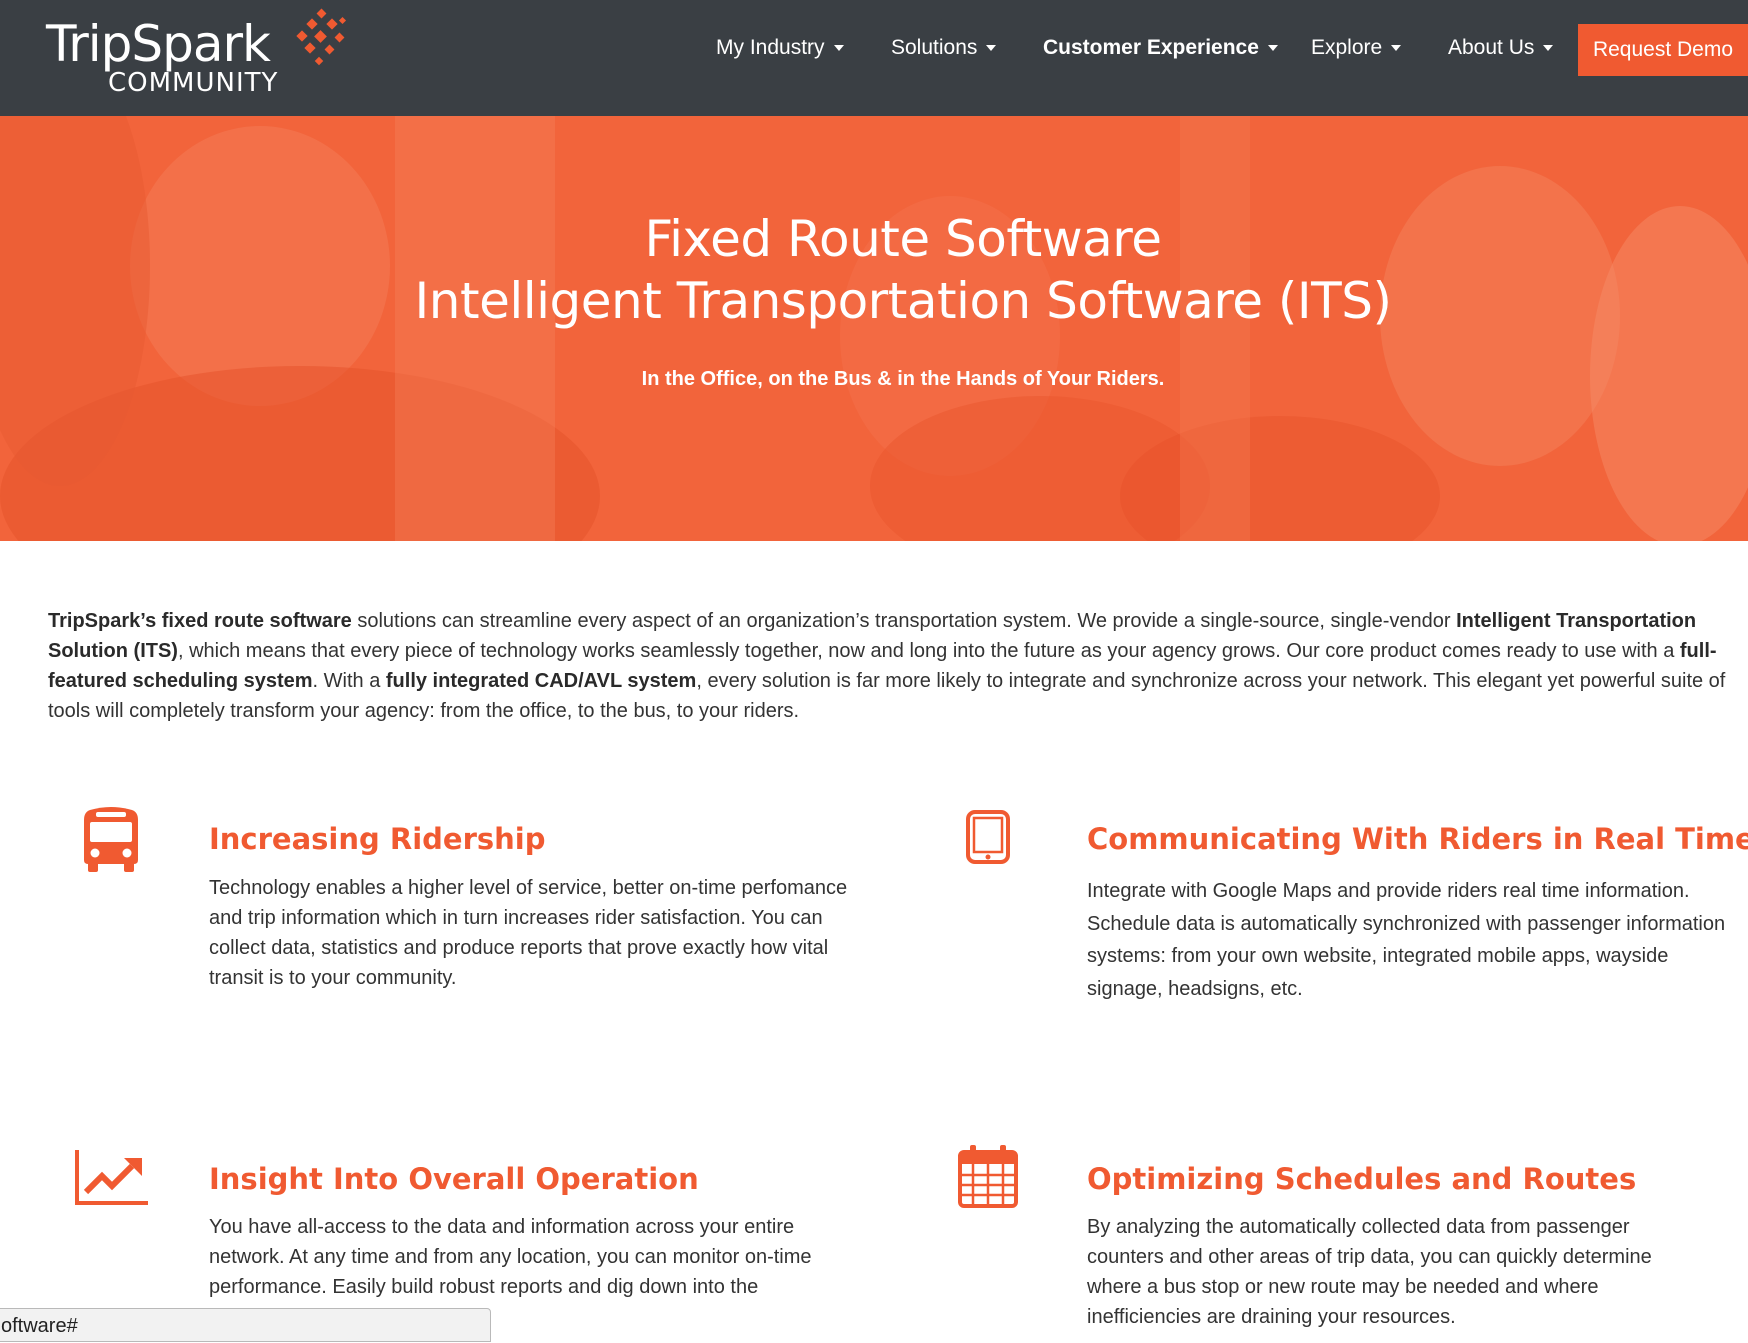 This screenshot has width=1748, height=1343. What do you see at coordinates (193, 83) in the screenshot?
I see `logo-subtitle: COMMUNITY` at bounding box center [193, 83].